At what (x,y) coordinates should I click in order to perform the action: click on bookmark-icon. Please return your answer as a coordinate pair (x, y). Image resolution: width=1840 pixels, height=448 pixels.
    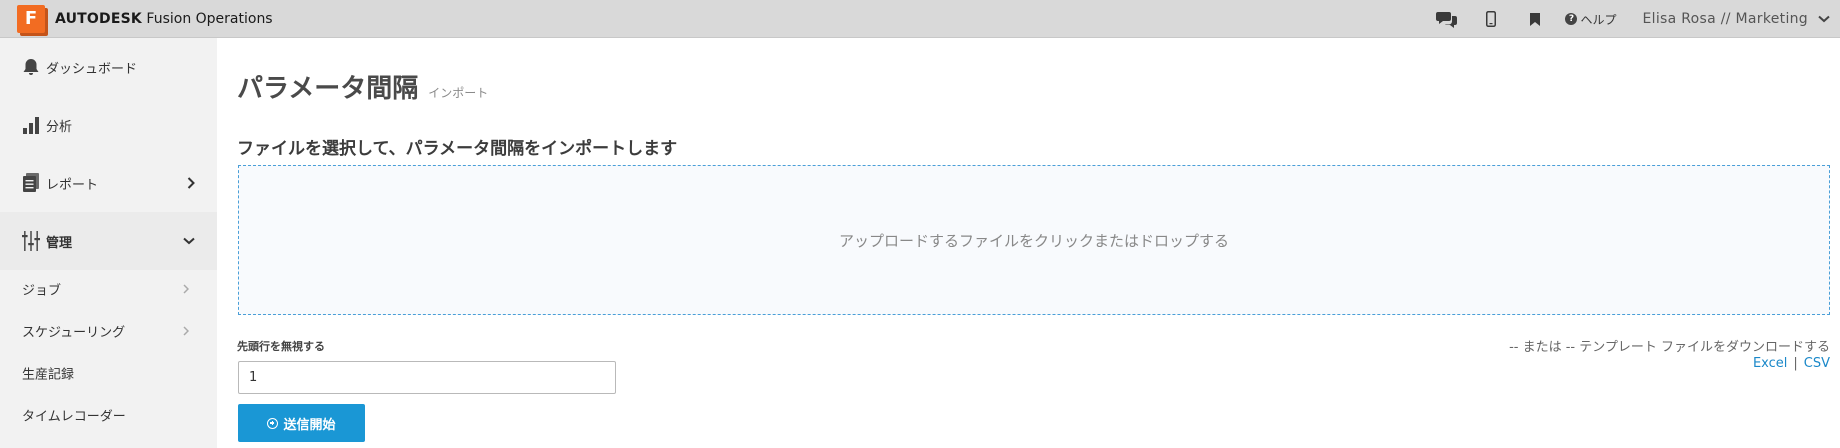
    Looking at the image, I should click on (1535, 19).